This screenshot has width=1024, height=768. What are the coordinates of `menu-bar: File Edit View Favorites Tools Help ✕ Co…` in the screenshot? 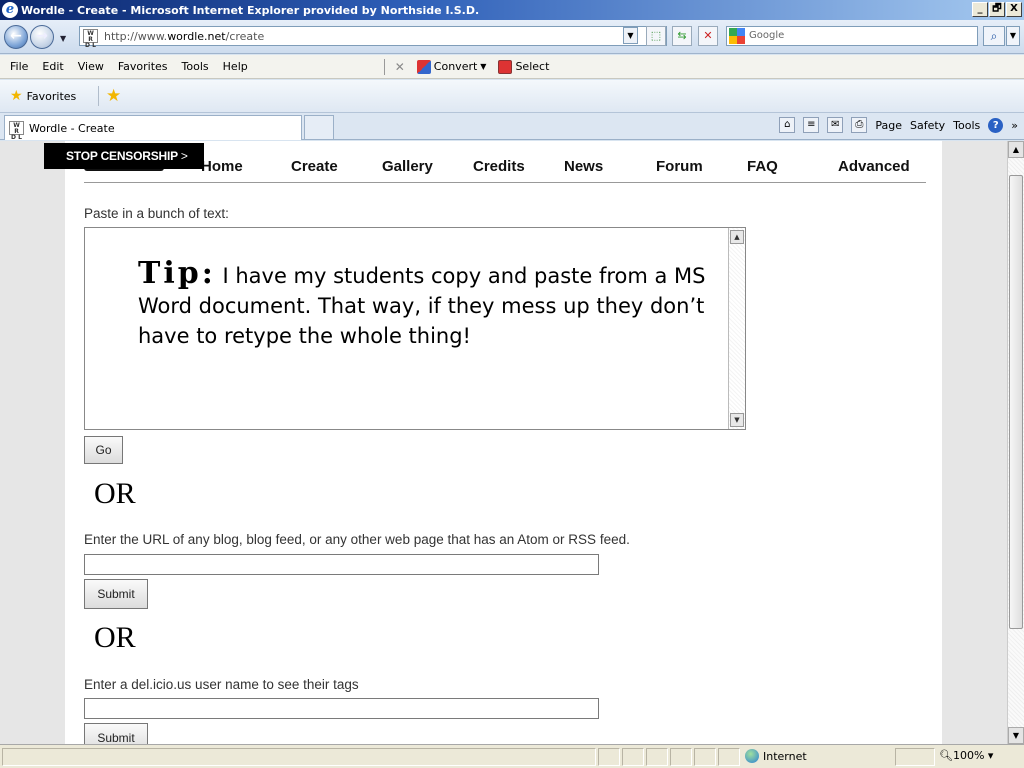 It's located at (512, 67).